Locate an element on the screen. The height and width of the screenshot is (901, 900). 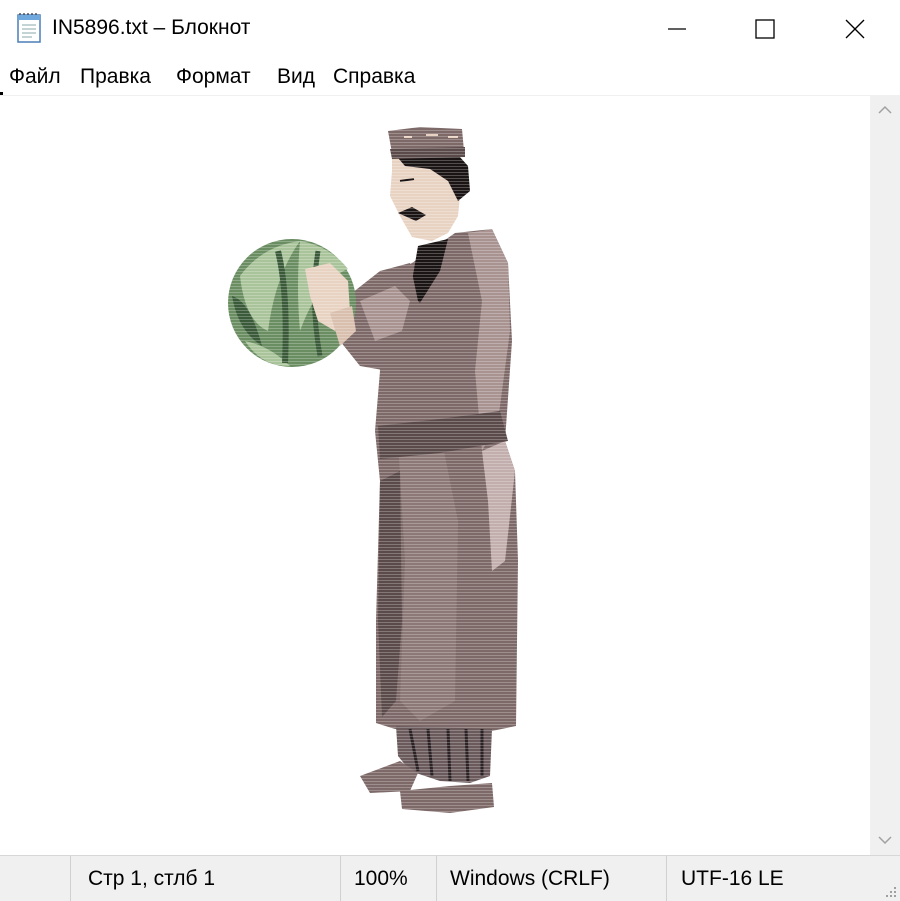
chevron-down-icon is located at coordinates (885, 840).